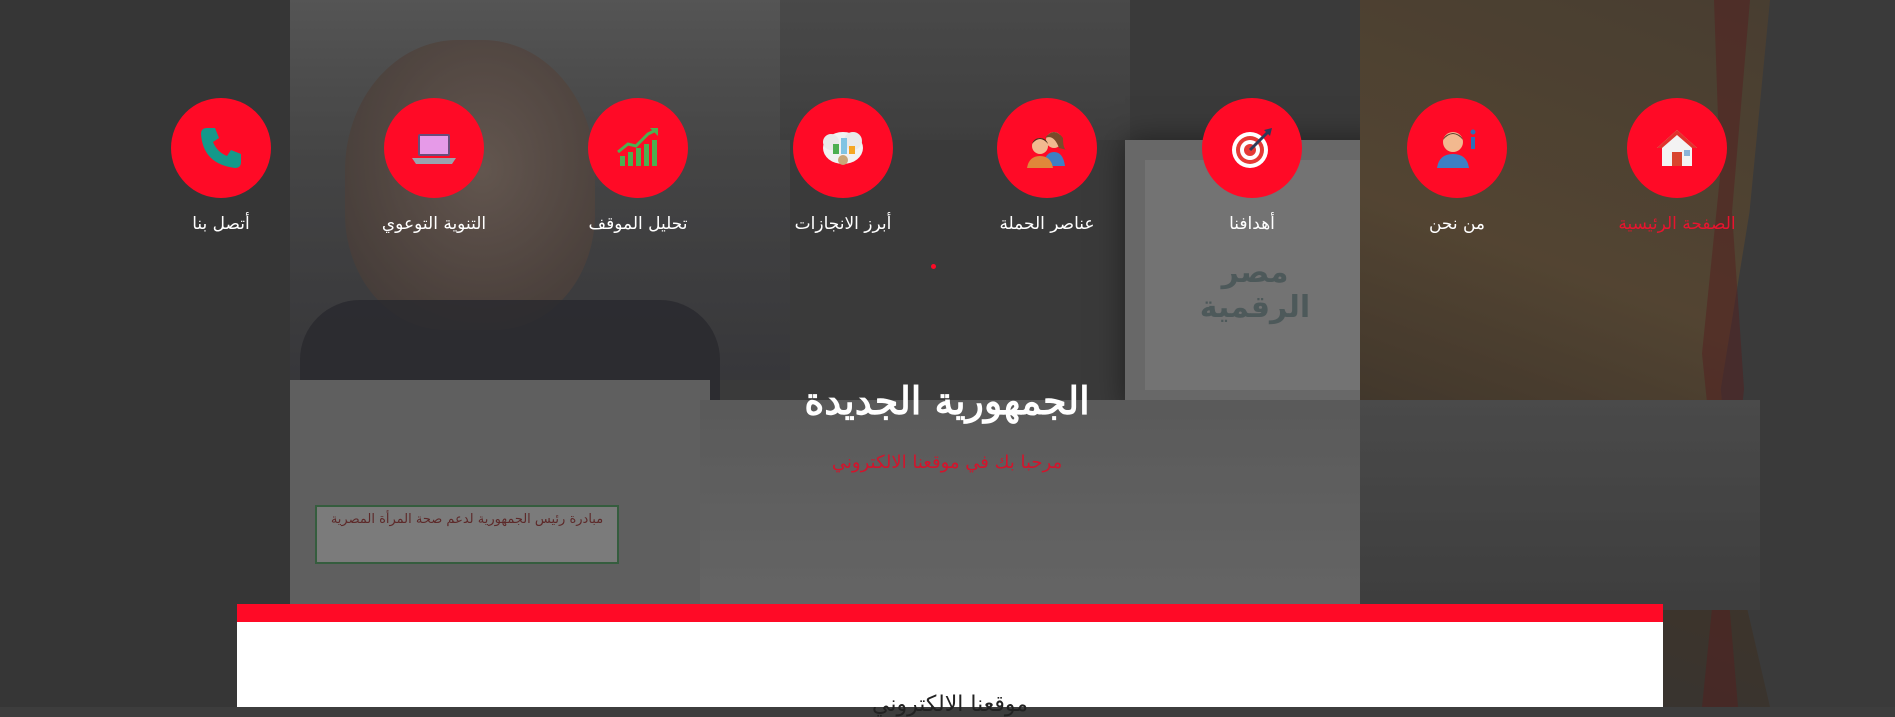  I want to click on nav-item-home: الصفحة الرئيسية, so click(1677, 166).